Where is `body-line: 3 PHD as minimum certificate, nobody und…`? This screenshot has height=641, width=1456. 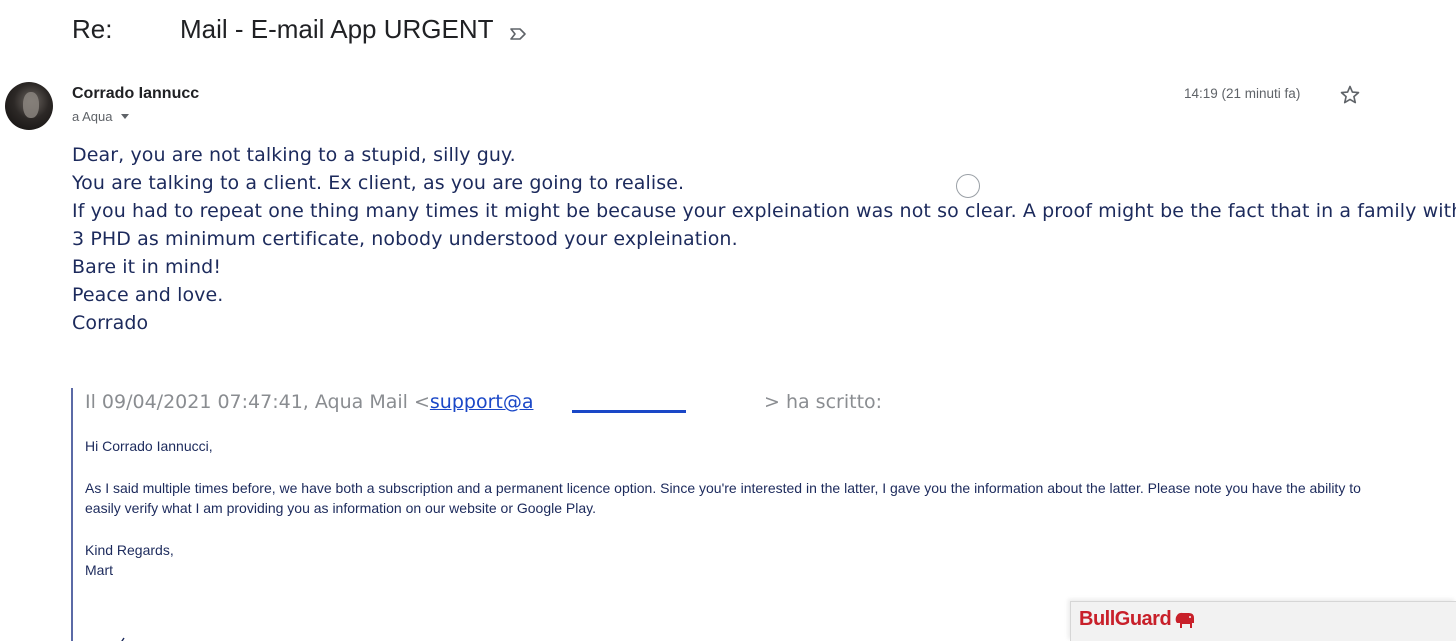 body-line: 3 PHD as minimum certificate, nobody und… is located at coordinates (405, 239).